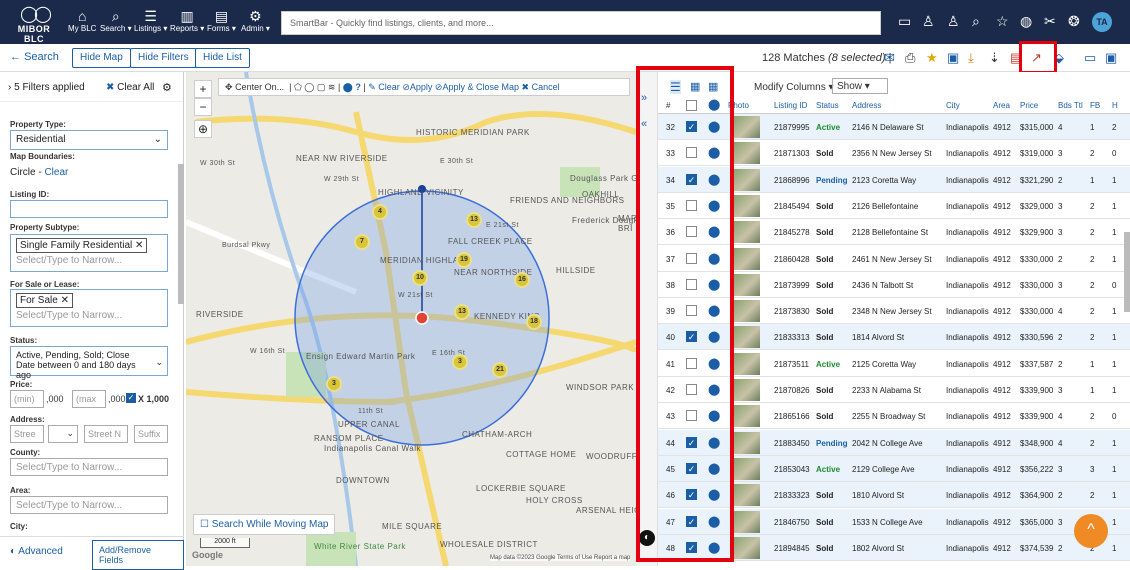 The image size is (1130, 570). I want to click on map-cluster-marker: 18, so click(534, 322).